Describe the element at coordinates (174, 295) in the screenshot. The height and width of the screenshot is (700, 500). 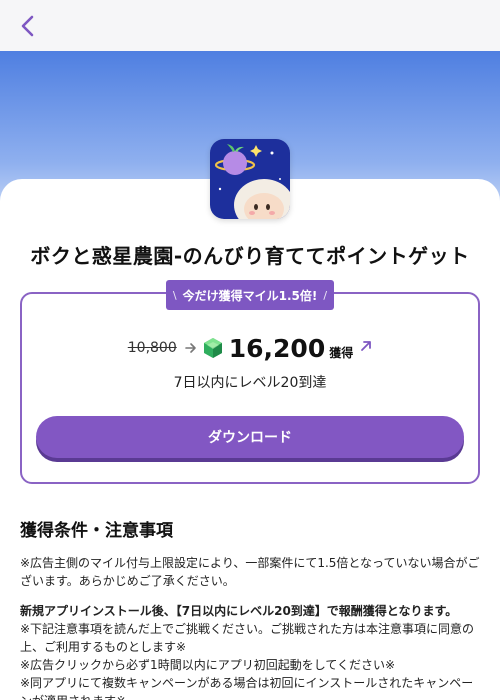
I see `ribbon-deco-left: \` at that location.